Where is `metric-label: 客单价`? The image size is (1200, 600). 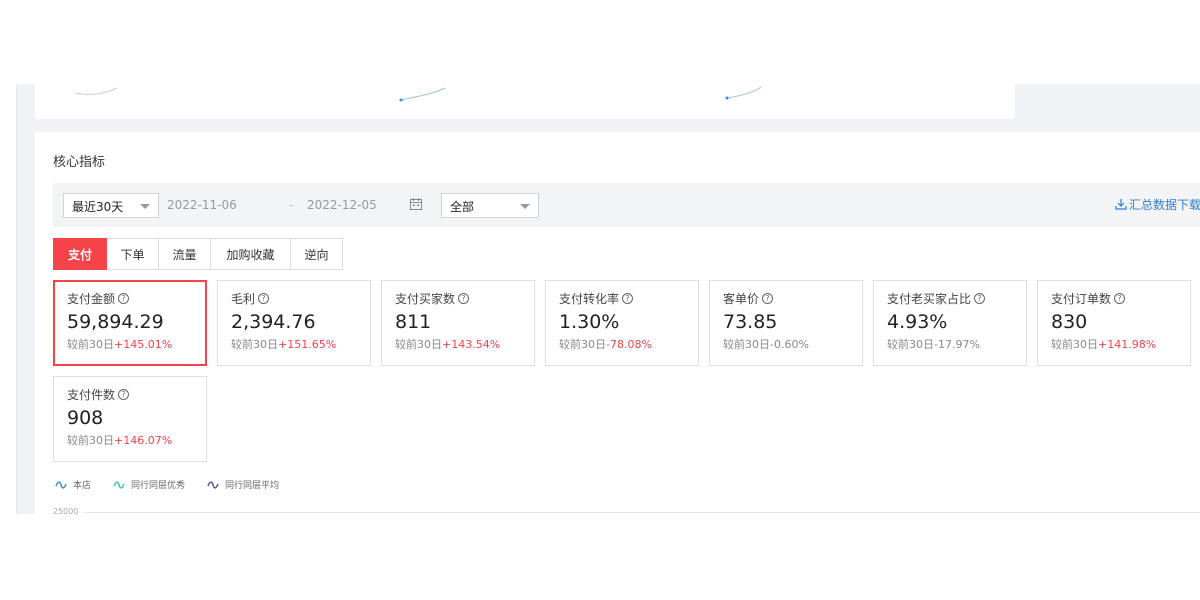 metric-label: 客单价 is located at coordinates (741, 299).